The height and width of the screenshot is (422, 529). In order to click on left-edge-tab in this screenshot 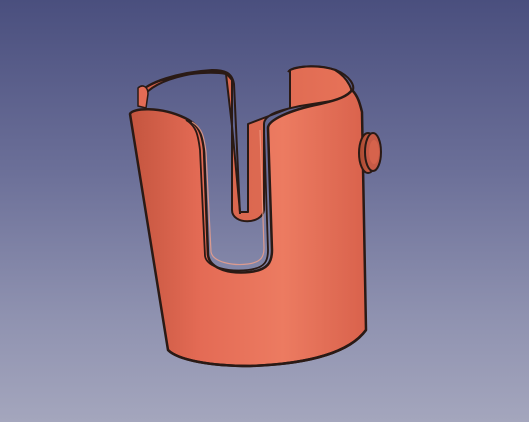, I will do `click(143, 97)`.